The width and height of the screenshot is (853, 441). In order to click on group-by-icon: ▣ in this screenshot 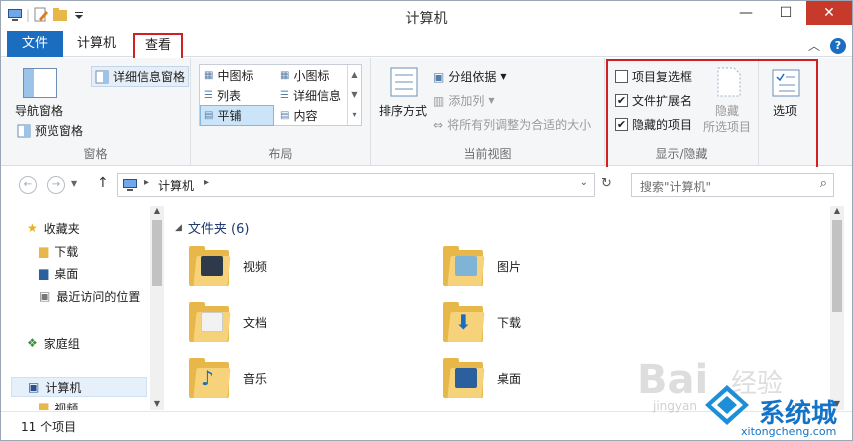, I will do `click(439, 76)`.